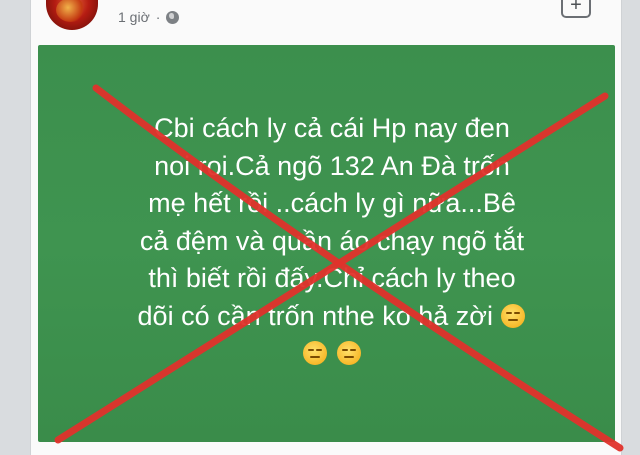  I want to click on post-timestamp: 1 giờ, so click(134, 17).